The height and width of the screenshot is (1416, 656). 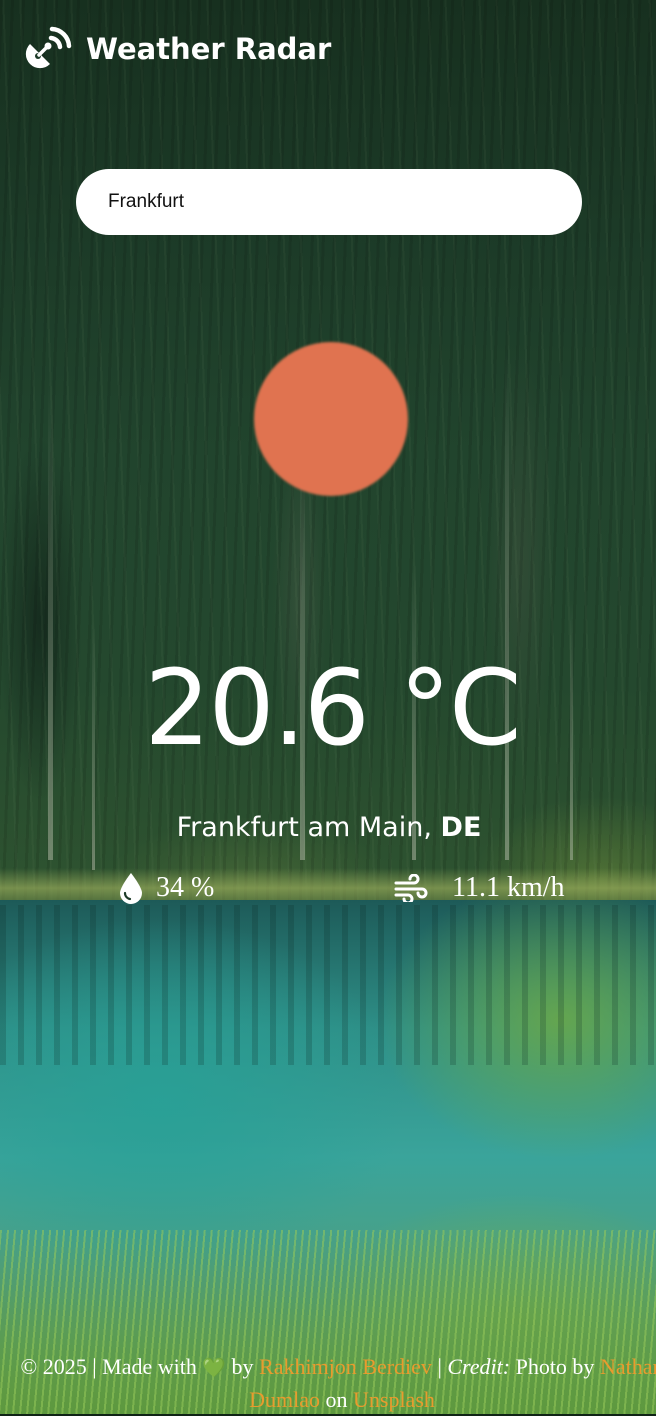 I want to click on photo-by-text: Photo by, so click(x=555, y=1366).